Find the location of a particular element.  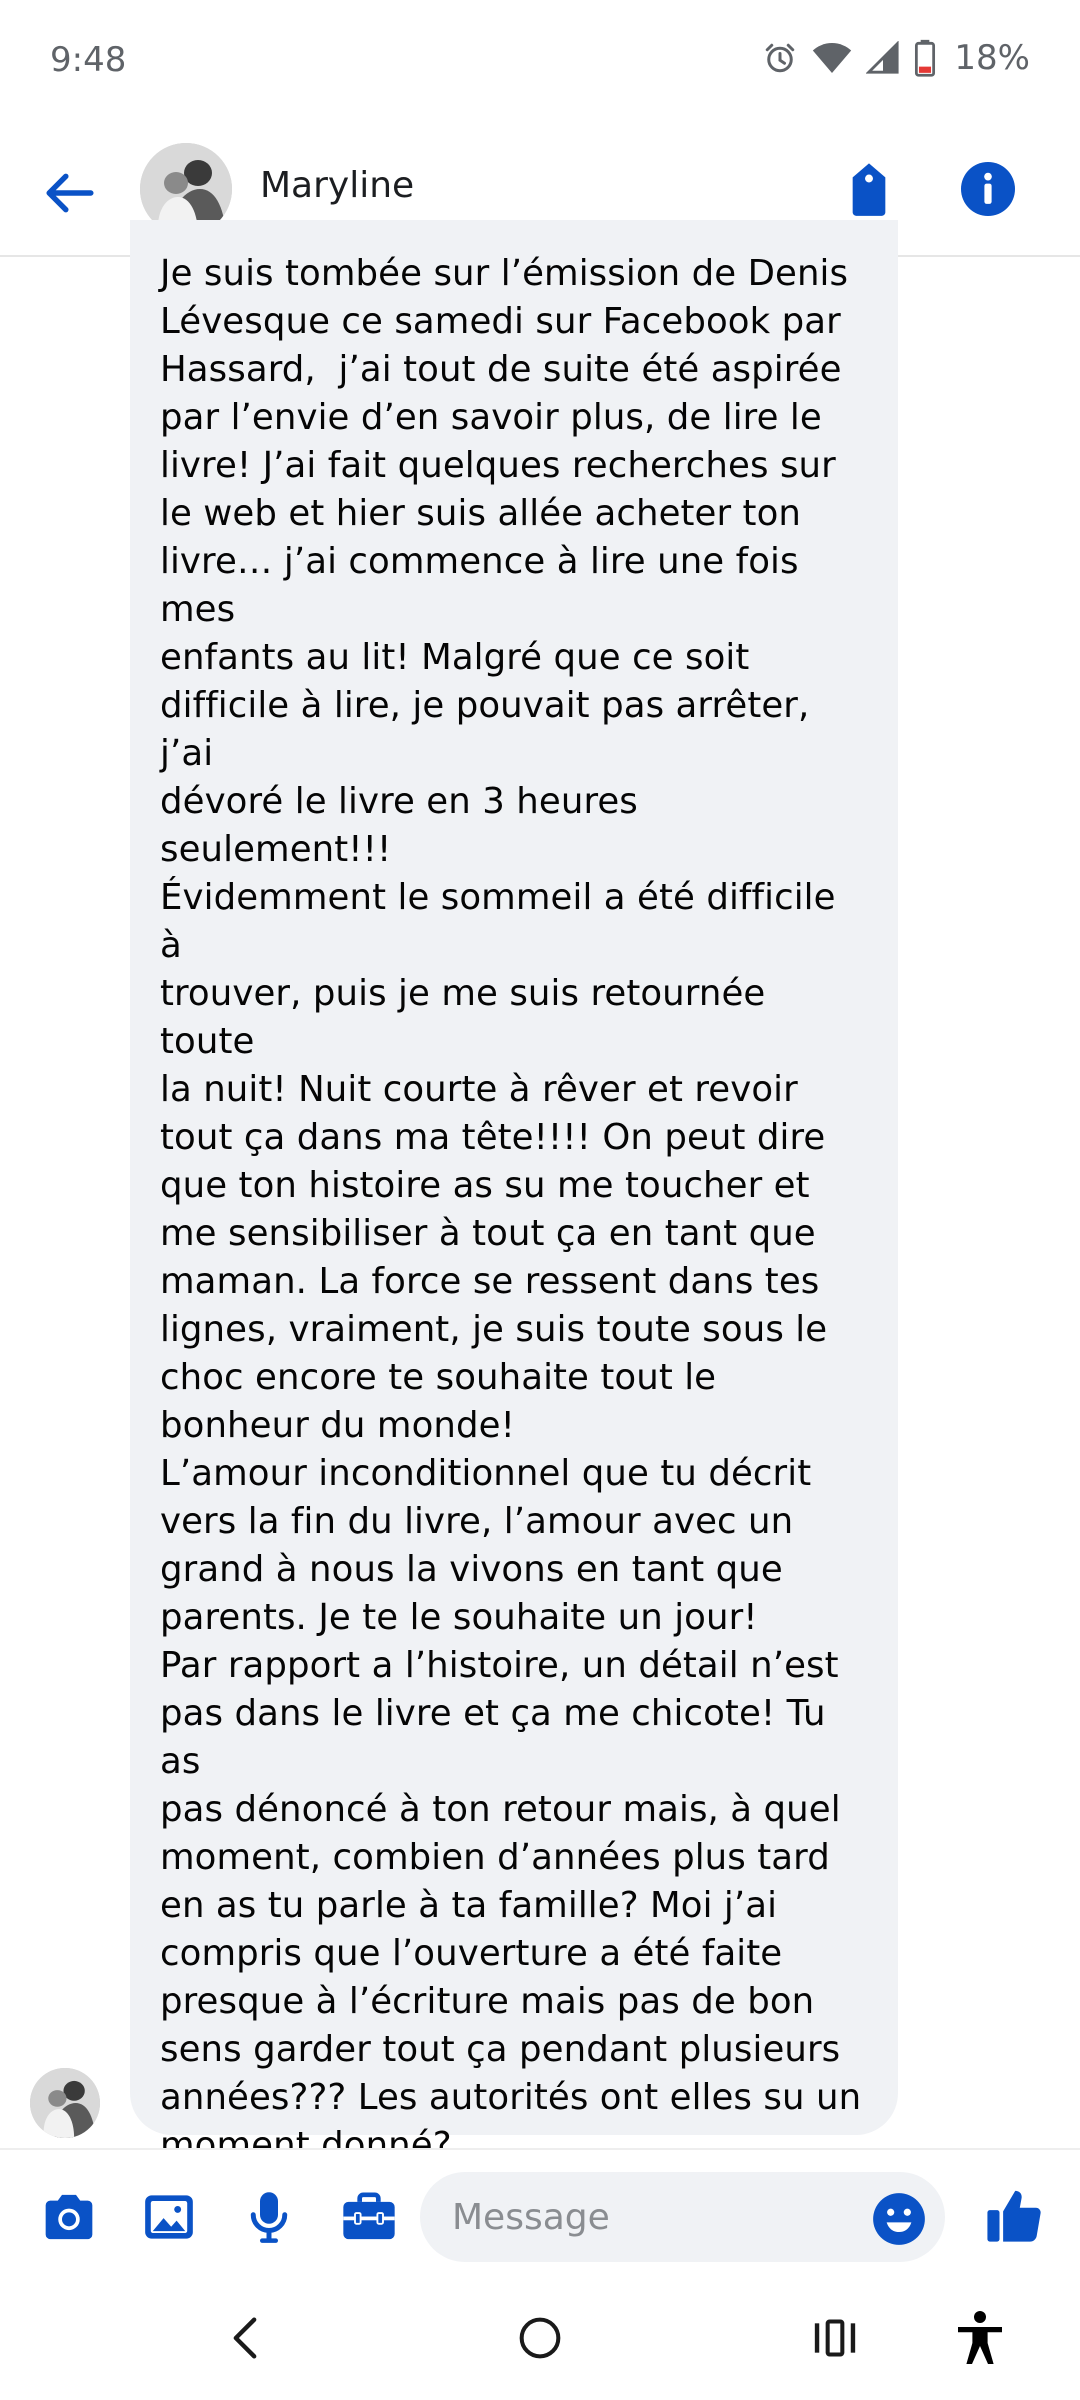

alarm-icon is located at coordinates (780, 58).